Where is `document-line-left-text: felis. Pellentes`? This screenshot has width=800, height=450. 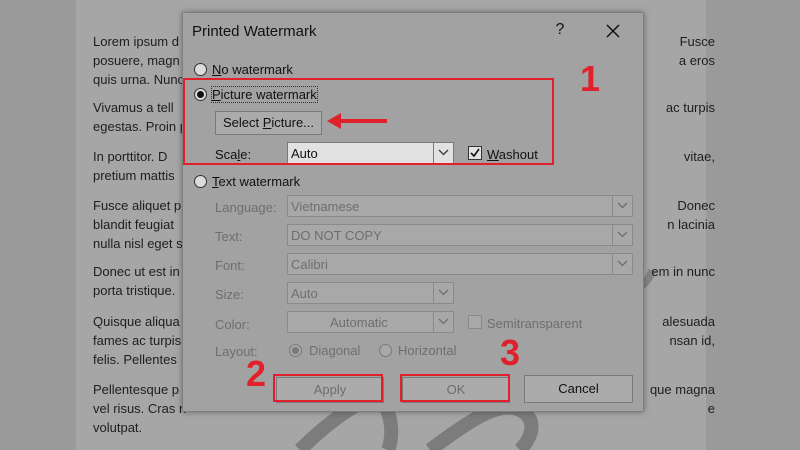 document-line-left-text: felis. Pellentes is located at coordinates (135, 359).